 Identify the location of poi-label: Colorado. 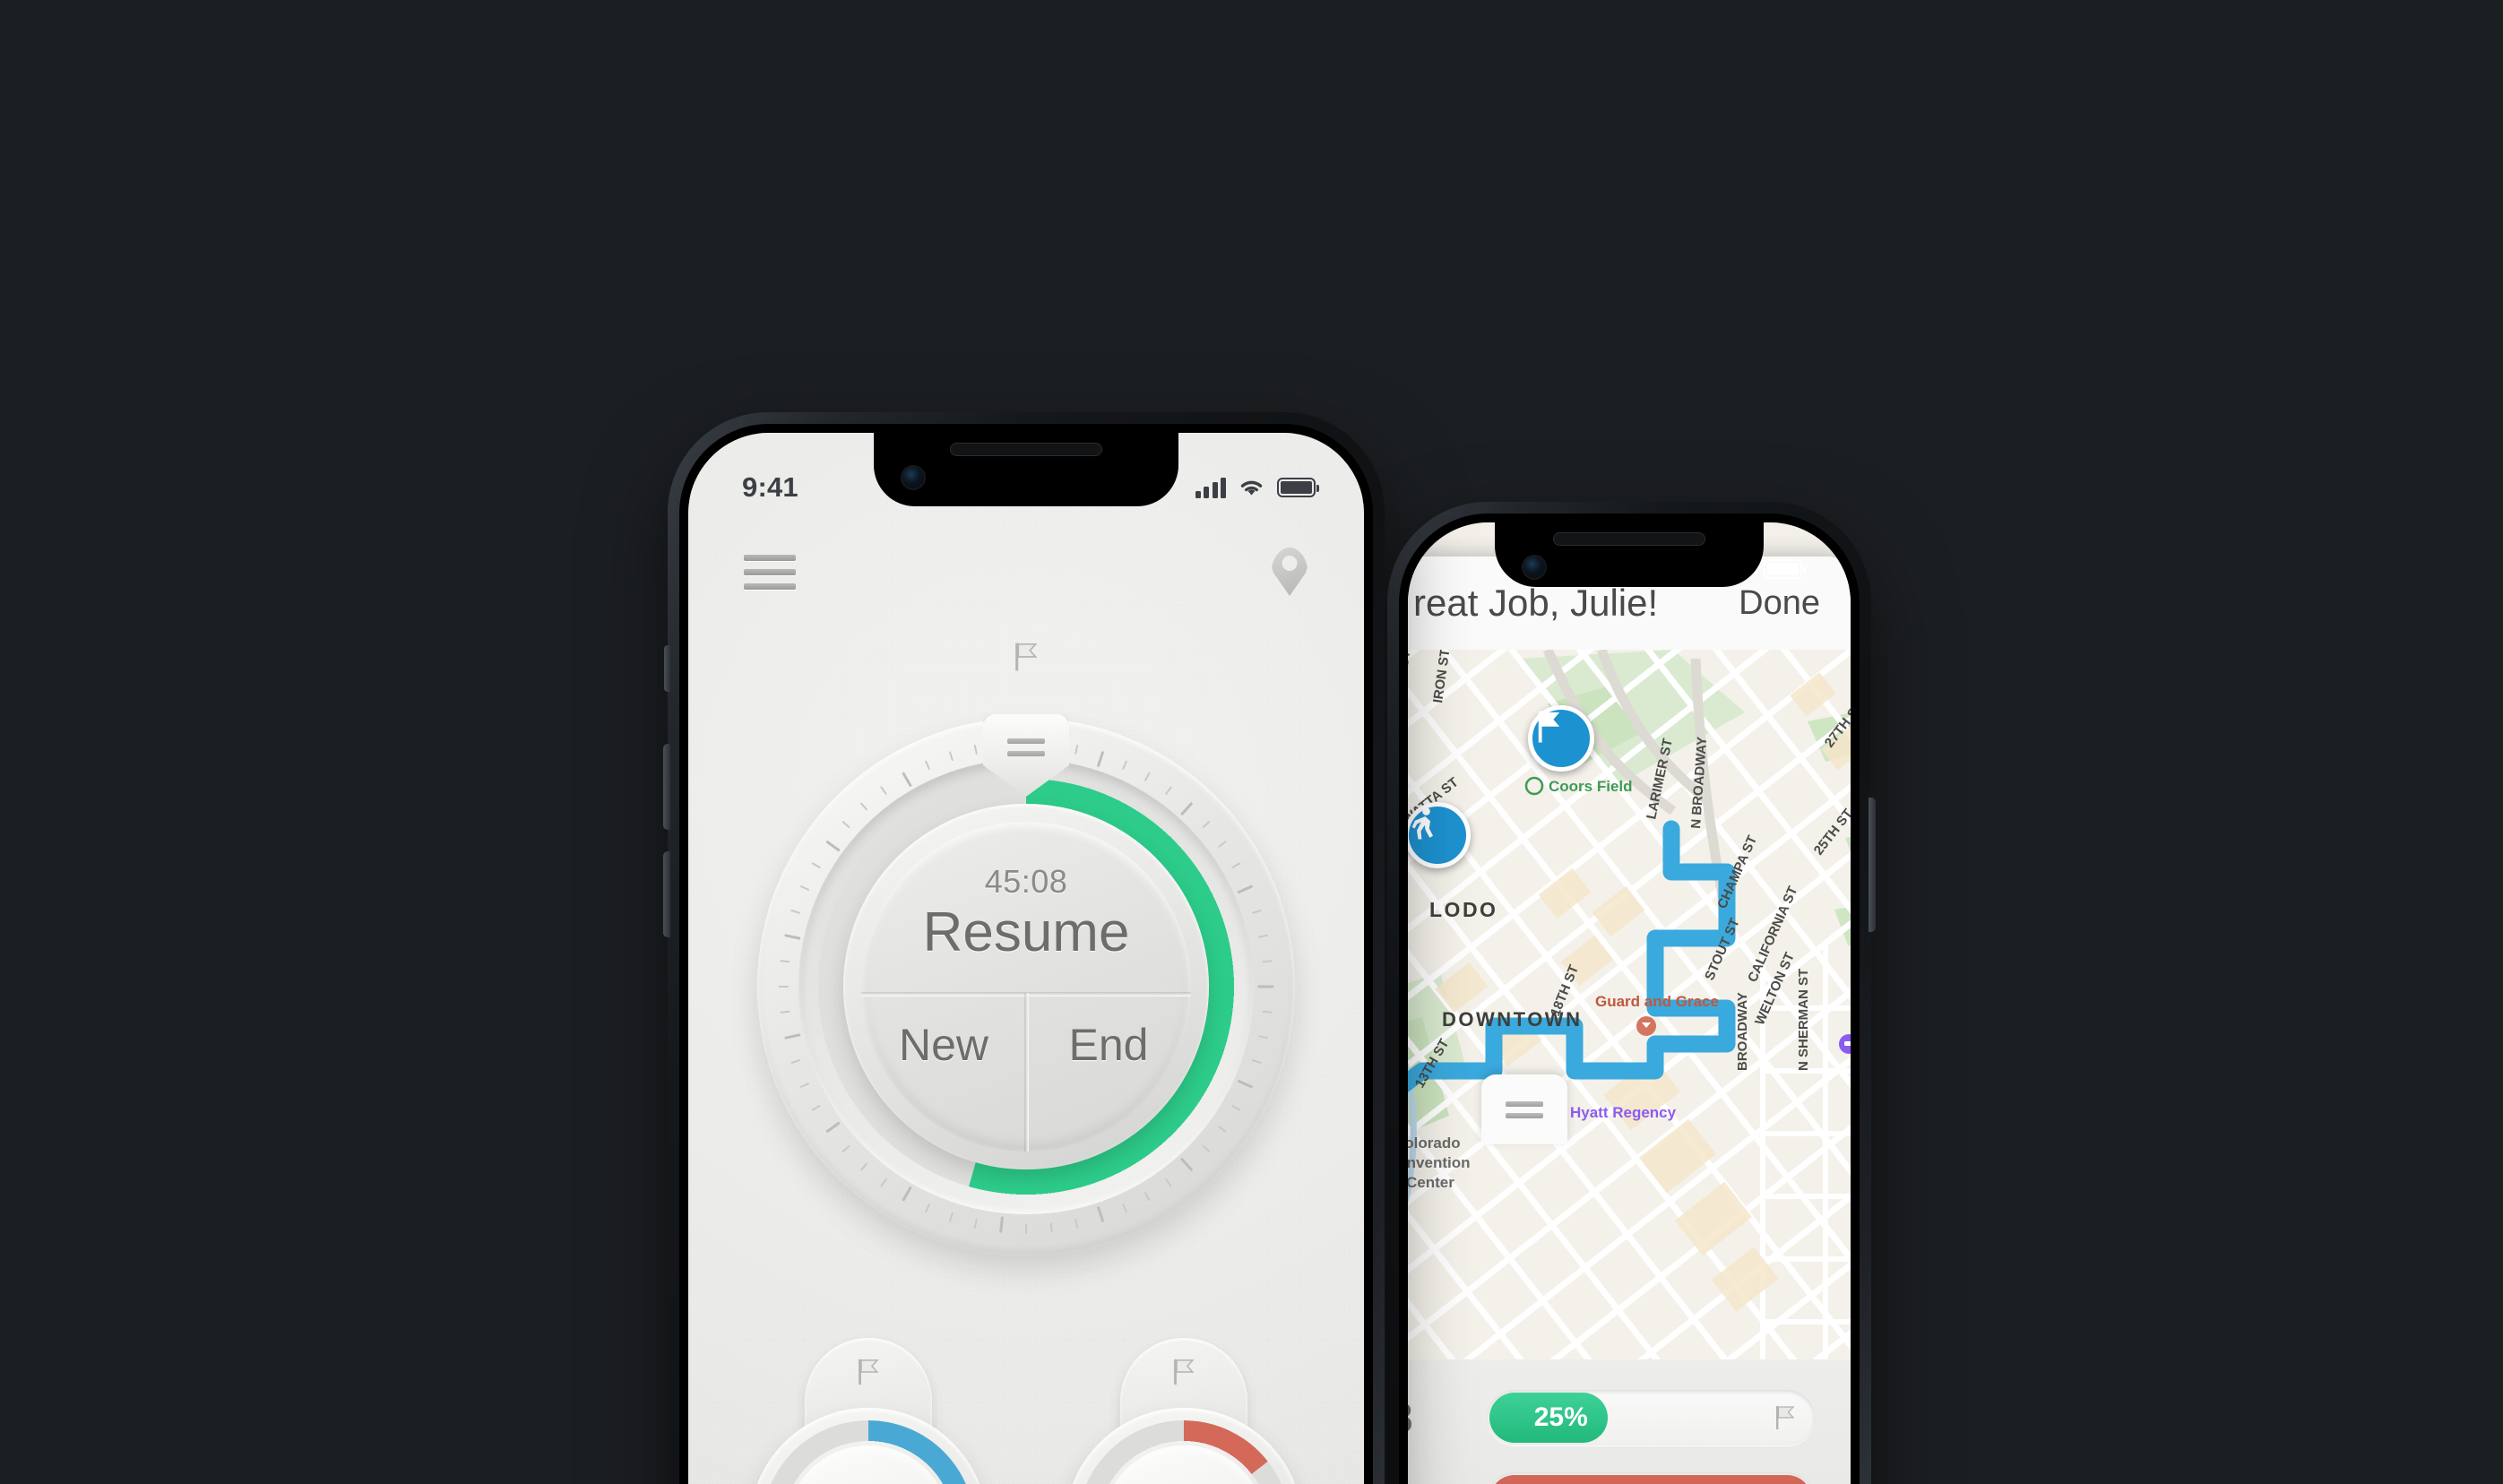
(1434, 1143).